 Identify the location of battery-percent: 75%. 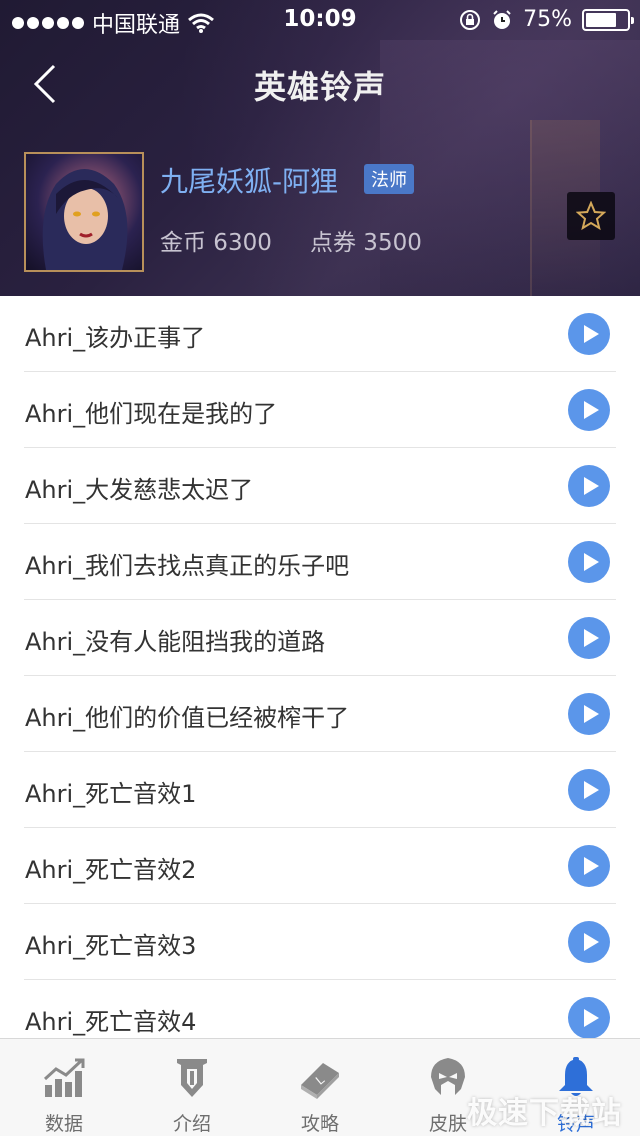
(547, 19).